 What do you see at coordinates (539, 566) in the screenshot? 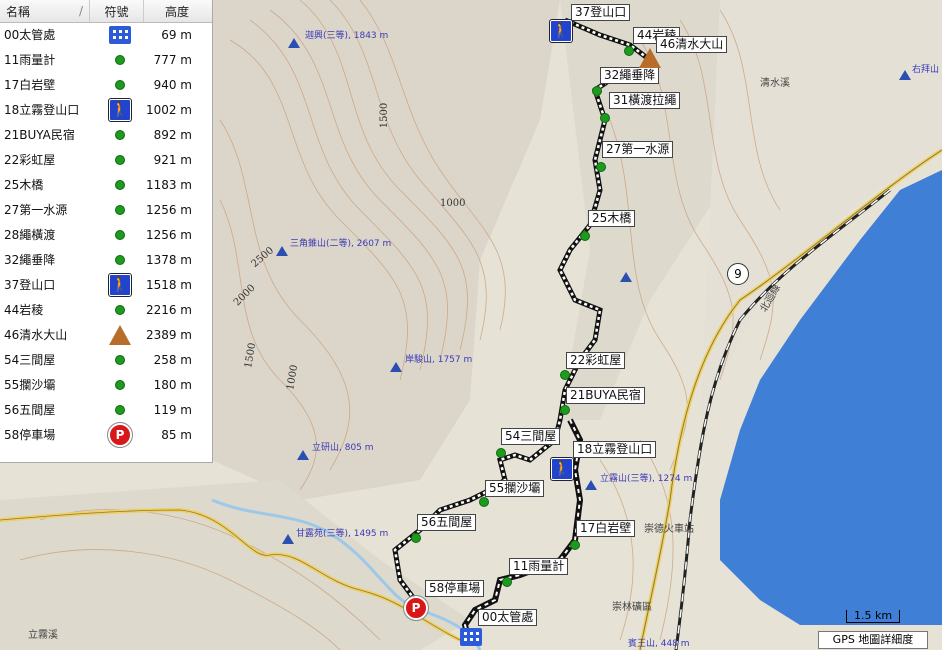
I see `waypoint-label: 11雨量計` at bounding box center [539, 566].